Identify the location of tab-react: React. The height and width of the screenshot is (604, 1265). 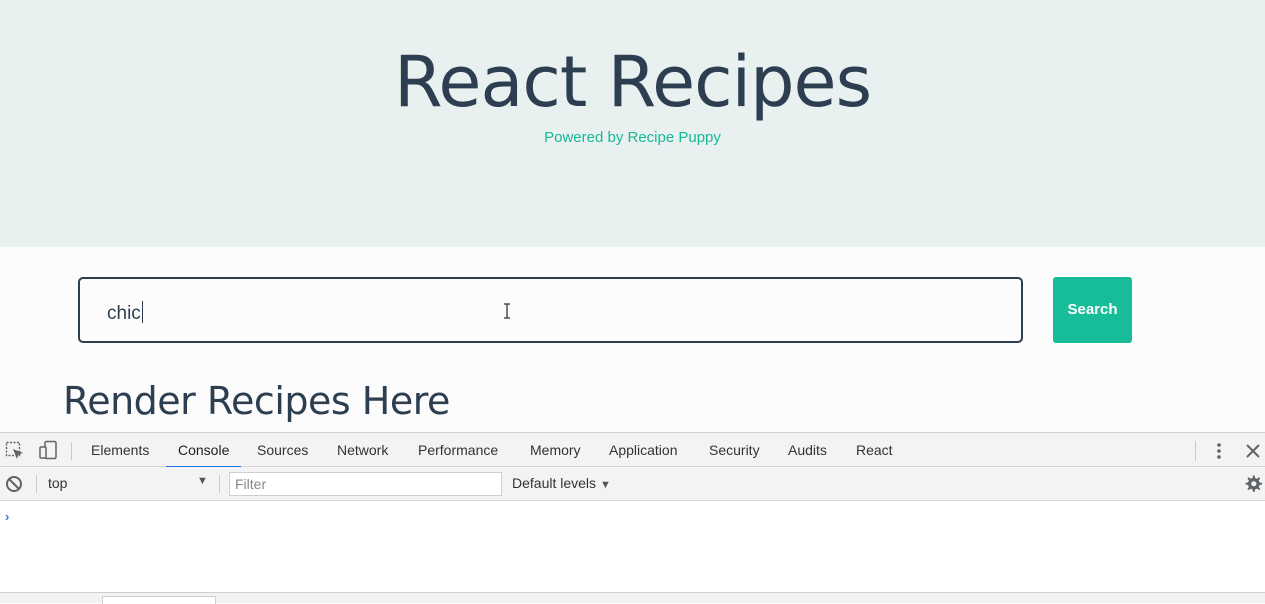
(874, 450).